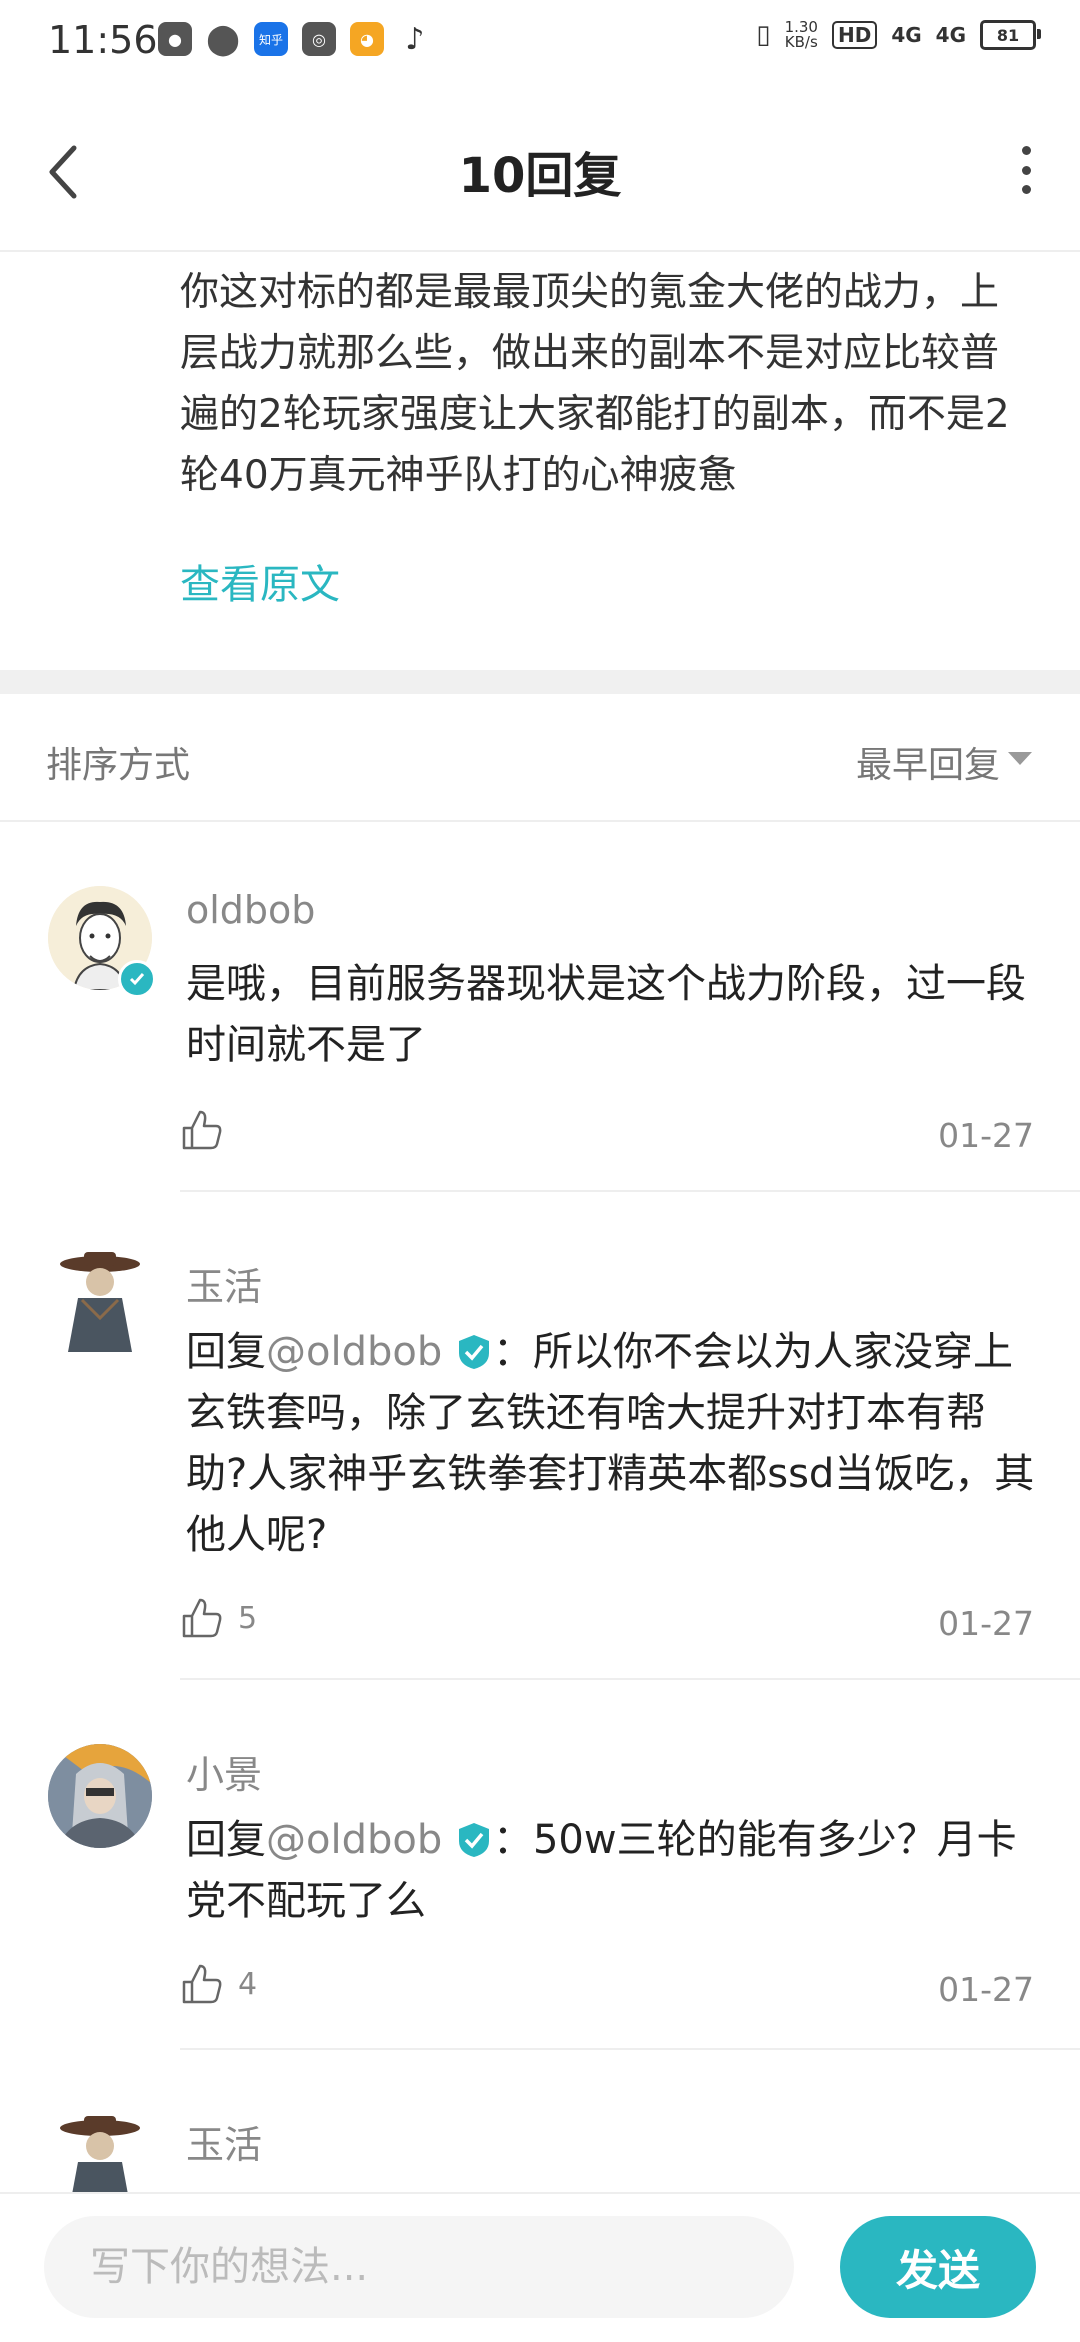 Image resolution: width=1080 pixels, height=2342 pixels. What do you see at coordinates (419, 2267) in the screenshot?
I see `reply-input` at bounding box center [419, 2267].